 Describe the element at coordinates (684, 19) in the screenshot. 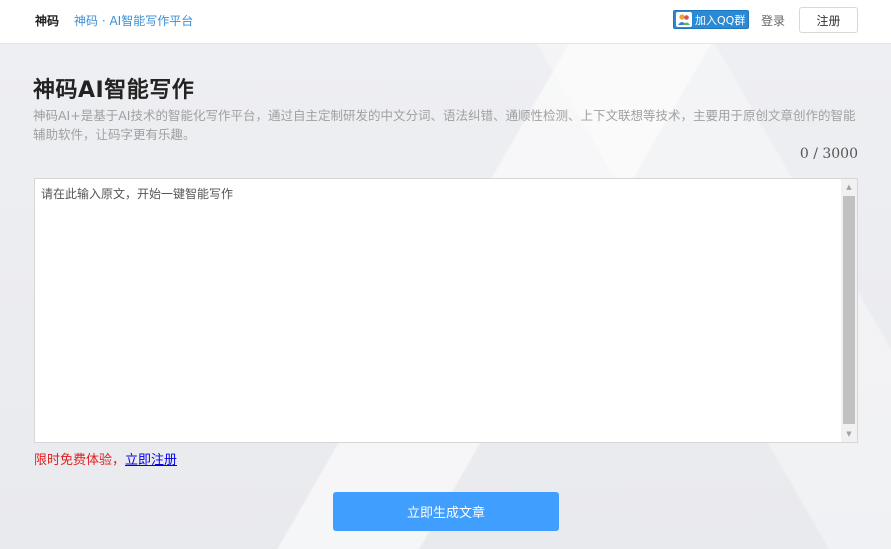

I see `qq-group-icon` at that location.